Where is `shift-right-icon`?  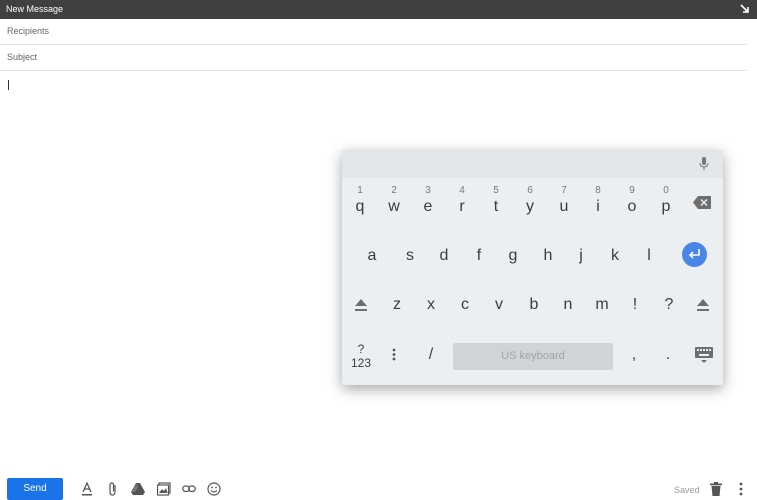 shift-right-icon is located at coordinates (703, 305).